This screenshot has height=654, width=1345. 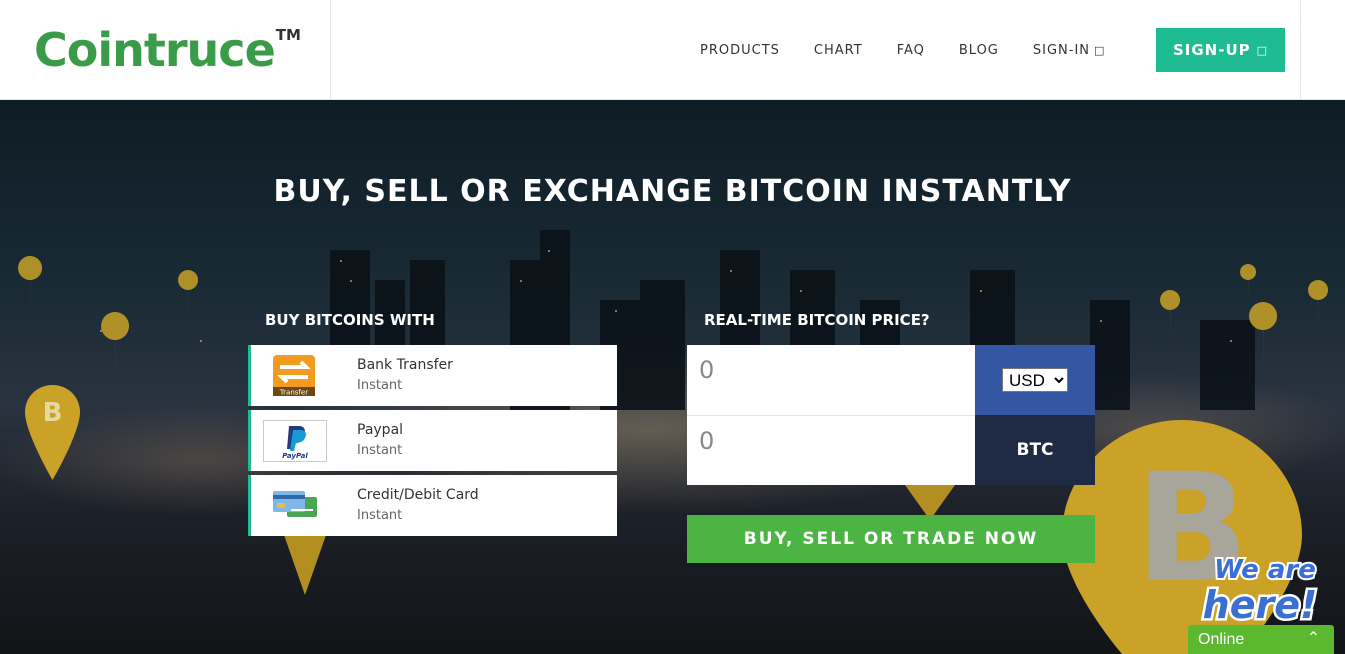 What do you see at coordinates (288, 35) in the screenshot?
I see `trademark-mark: TM` at bounding box center [288, 35].